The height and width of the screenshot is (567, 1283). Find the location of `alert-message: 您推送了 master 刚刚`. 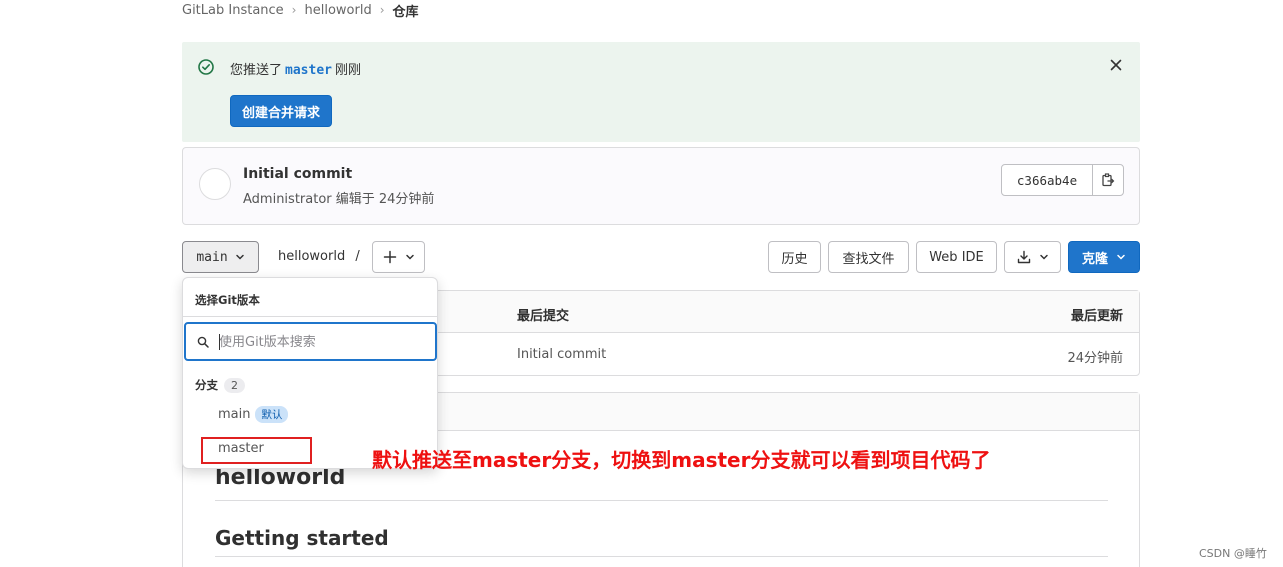

alert-message: 您推送了 master 刚刚 is located at coordinates (295, 68).